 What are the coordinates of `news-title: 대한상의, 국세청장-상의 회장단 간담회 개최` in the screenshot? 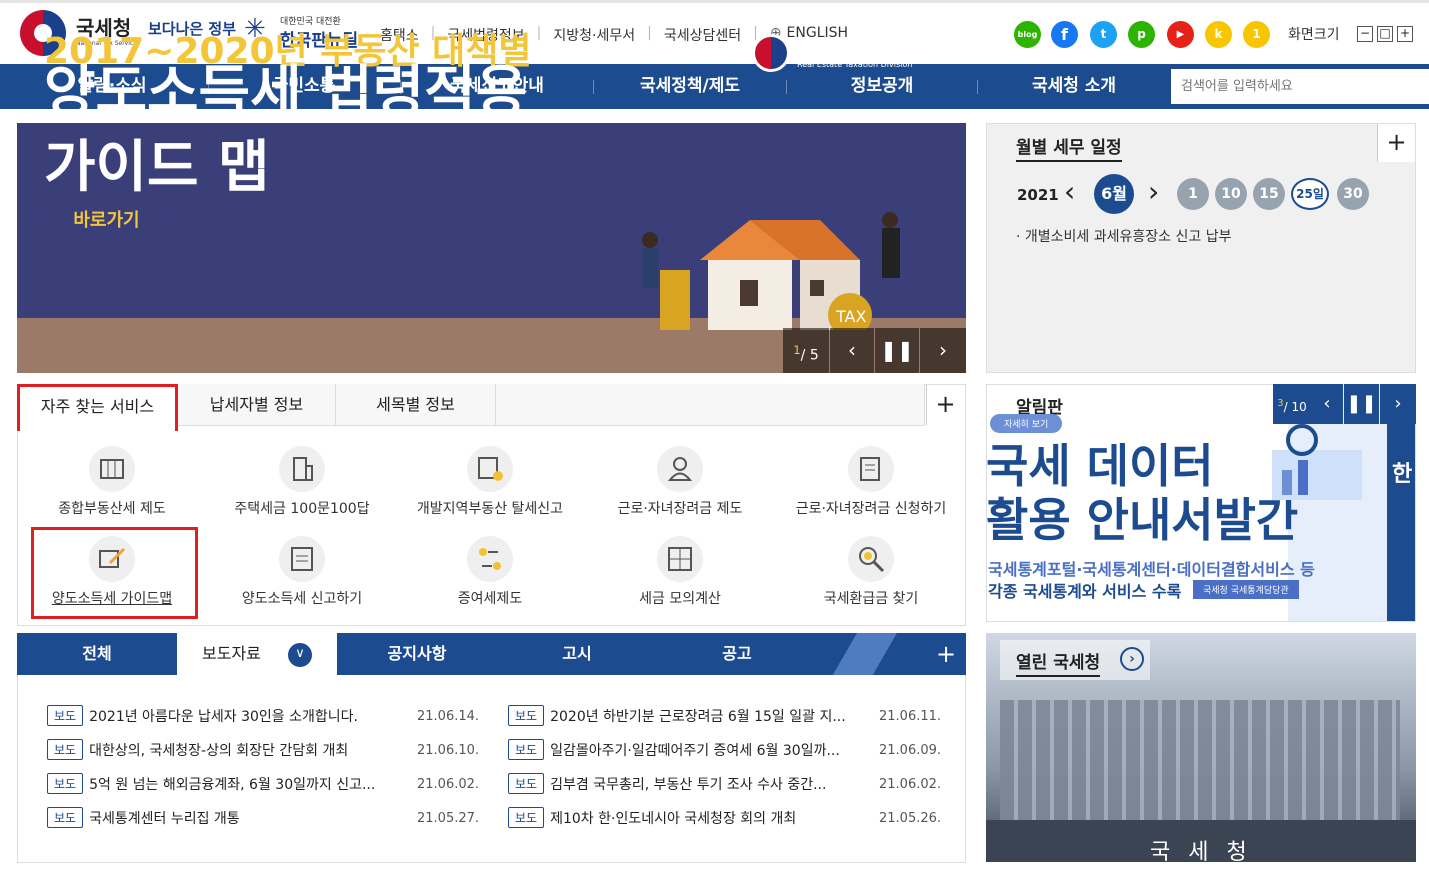 It's located at (219, 750).